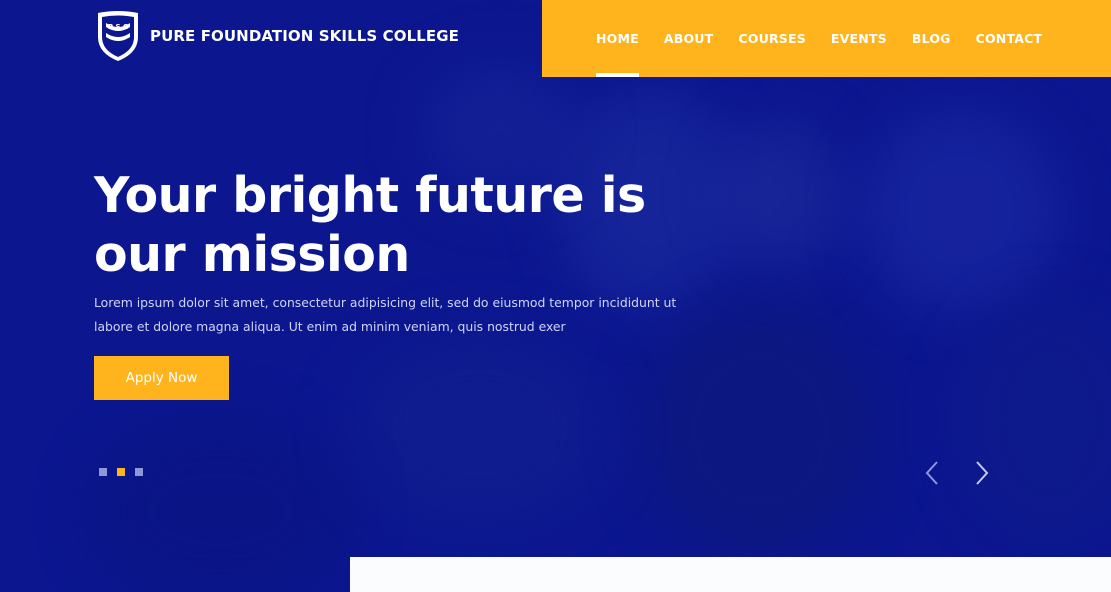 The height and width of the screenshot is (592, 1111). I want to click on content-panel, so click(730, 574).